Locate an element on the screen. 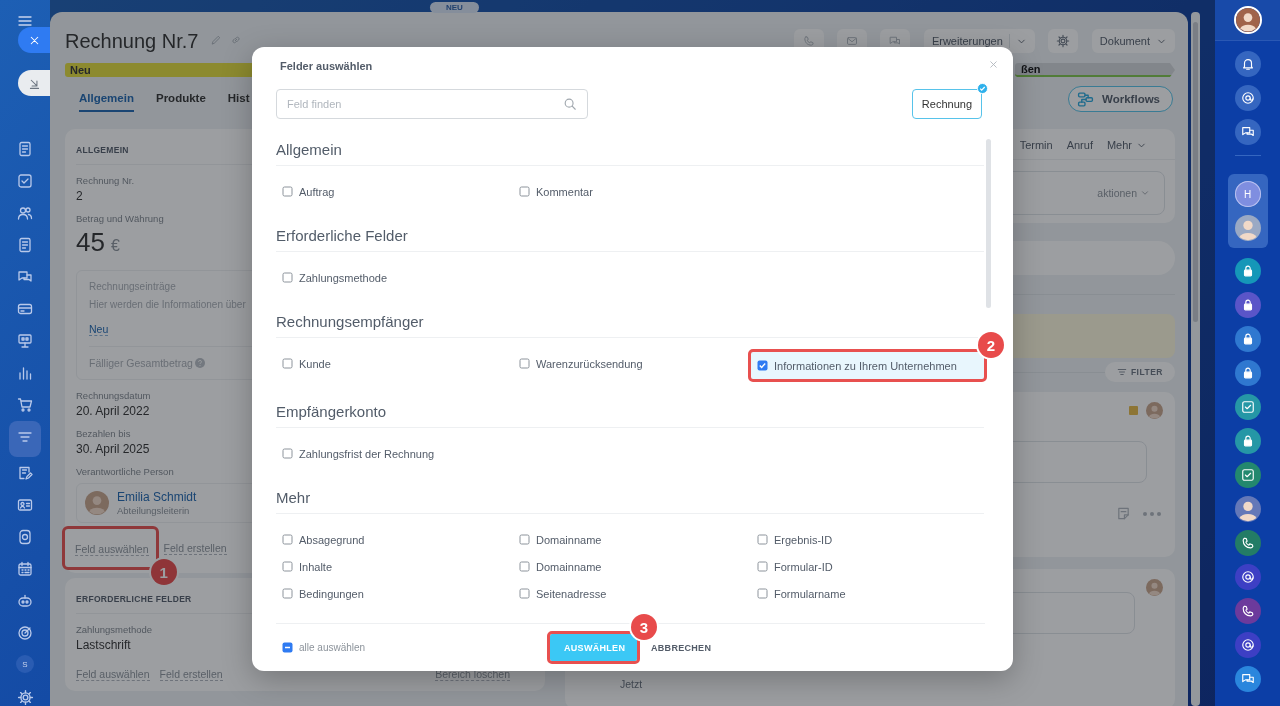  amount-value: 45 is located at coordinates (90, 242).